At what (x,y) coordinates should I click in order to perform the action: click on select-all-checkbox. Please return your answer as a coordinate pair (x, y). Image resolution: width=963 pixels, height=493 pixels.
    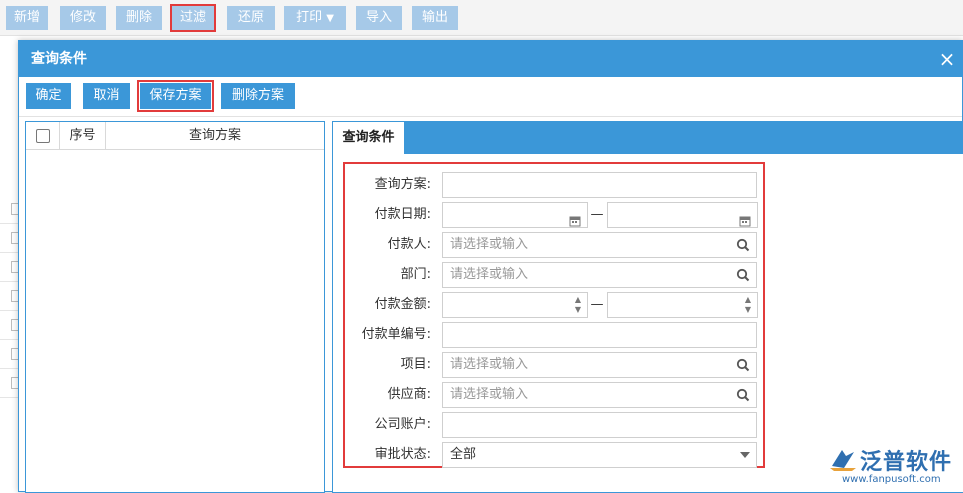
    Looking at the image, I should click on (43, 136).